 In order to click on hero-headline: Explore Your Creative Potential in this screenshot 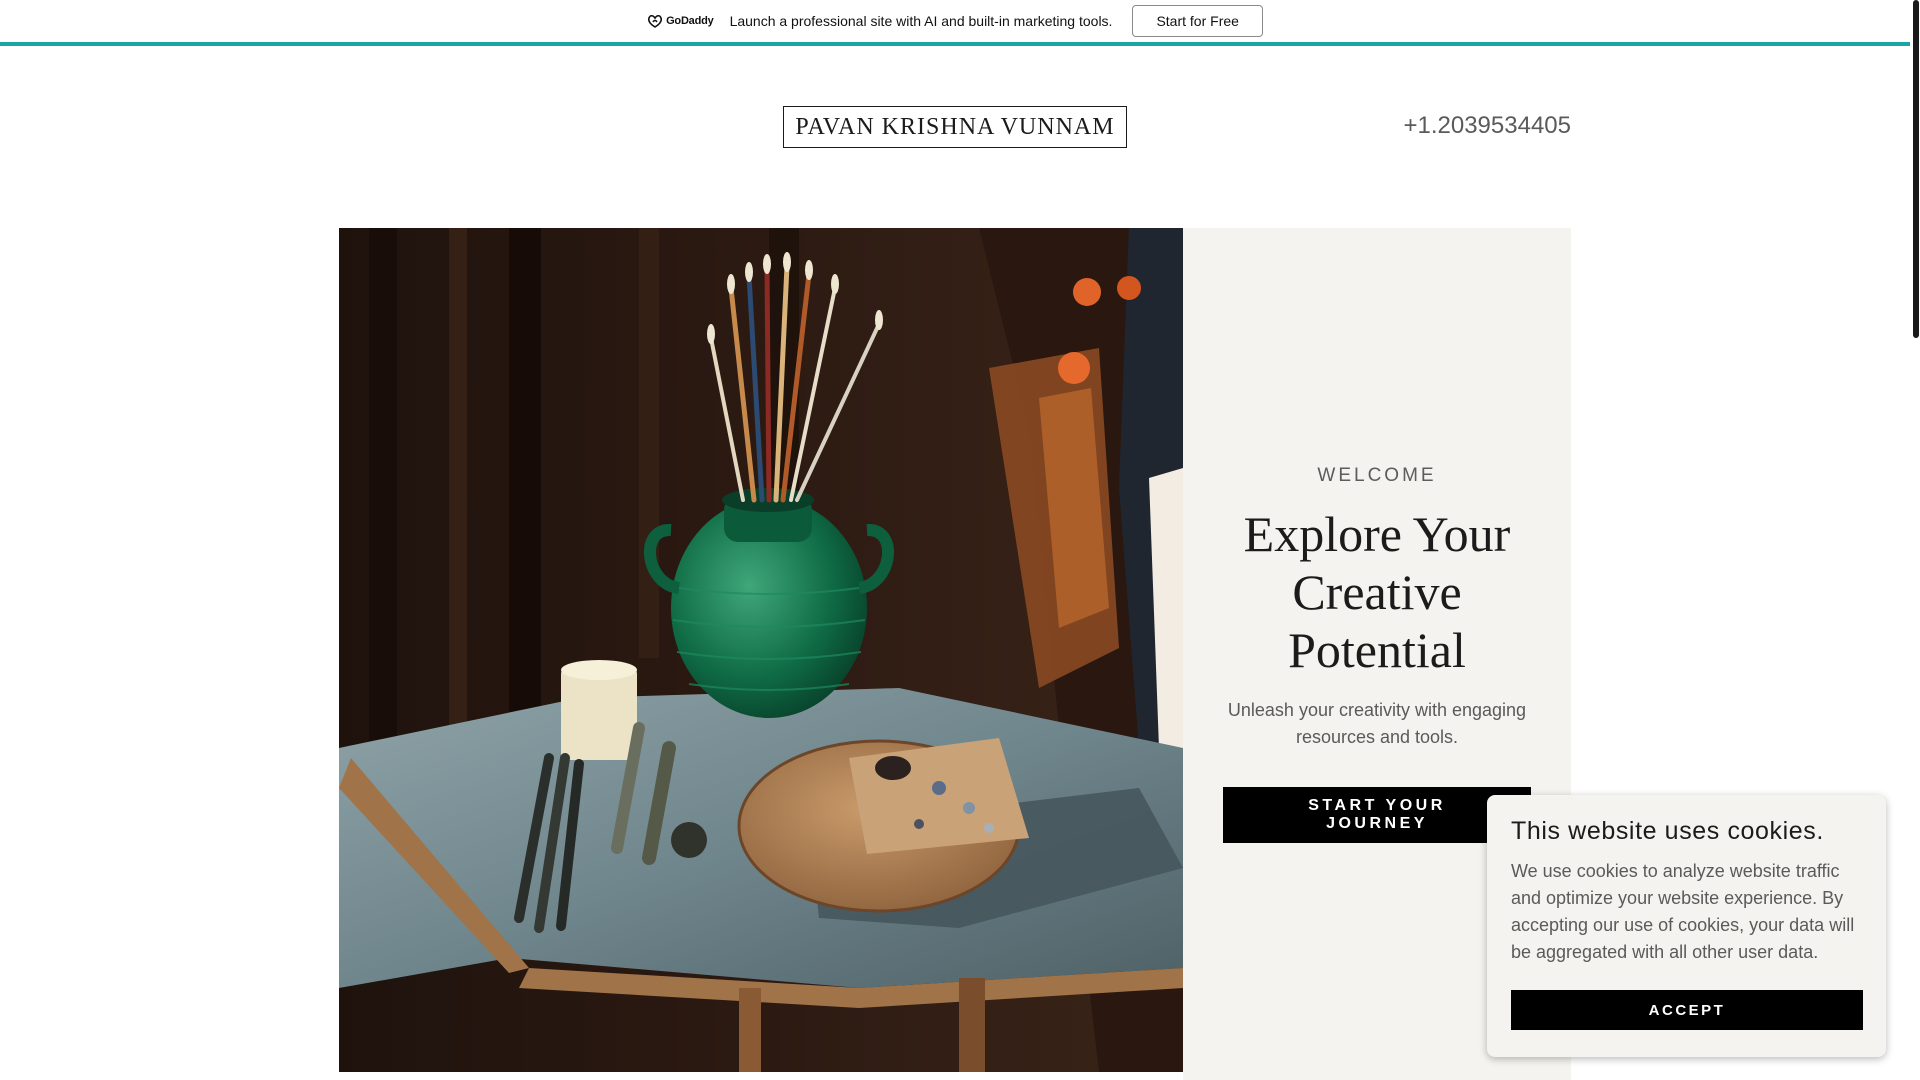, I will do `click(1377, 592)`.